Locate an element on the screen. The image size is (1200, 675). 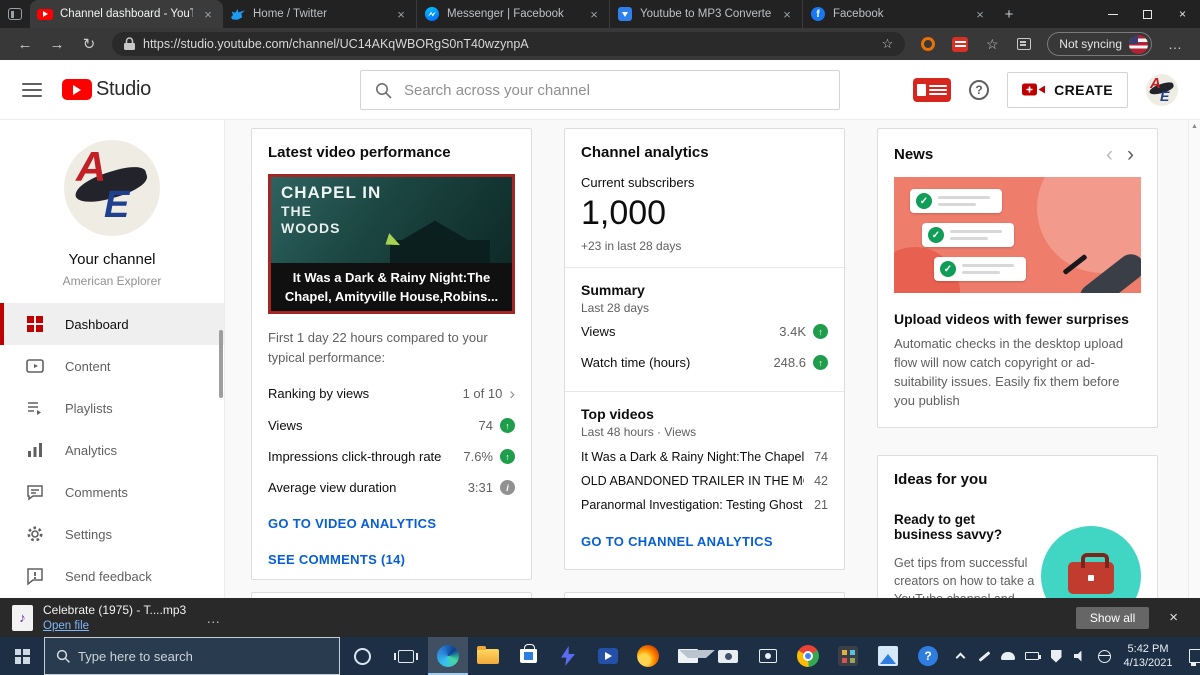
taskbar-app-bolt is located at coordinates (568, 656).